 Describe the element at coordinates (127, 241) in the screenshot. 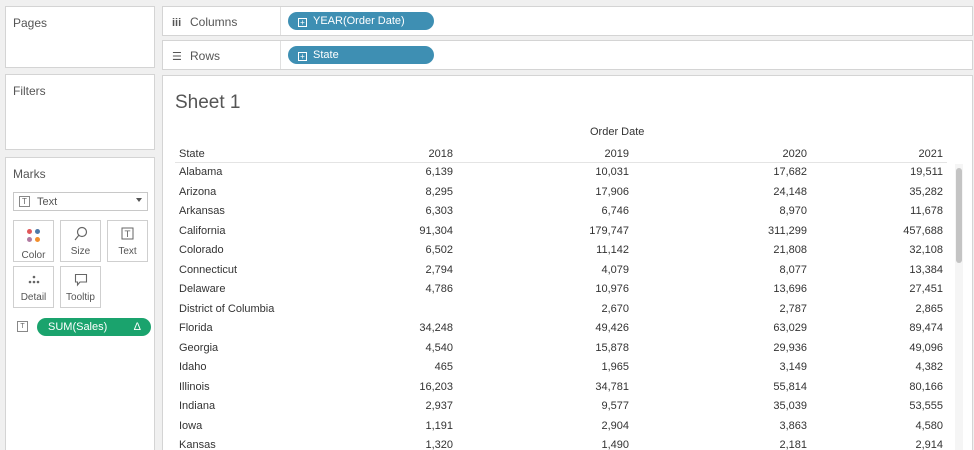

I see `text-button: T Text` at that location.